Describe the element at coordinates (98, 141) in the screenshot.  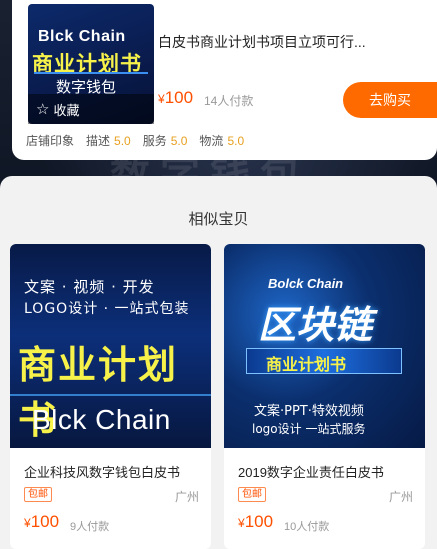
I see `rating-label: 描述` at that location.